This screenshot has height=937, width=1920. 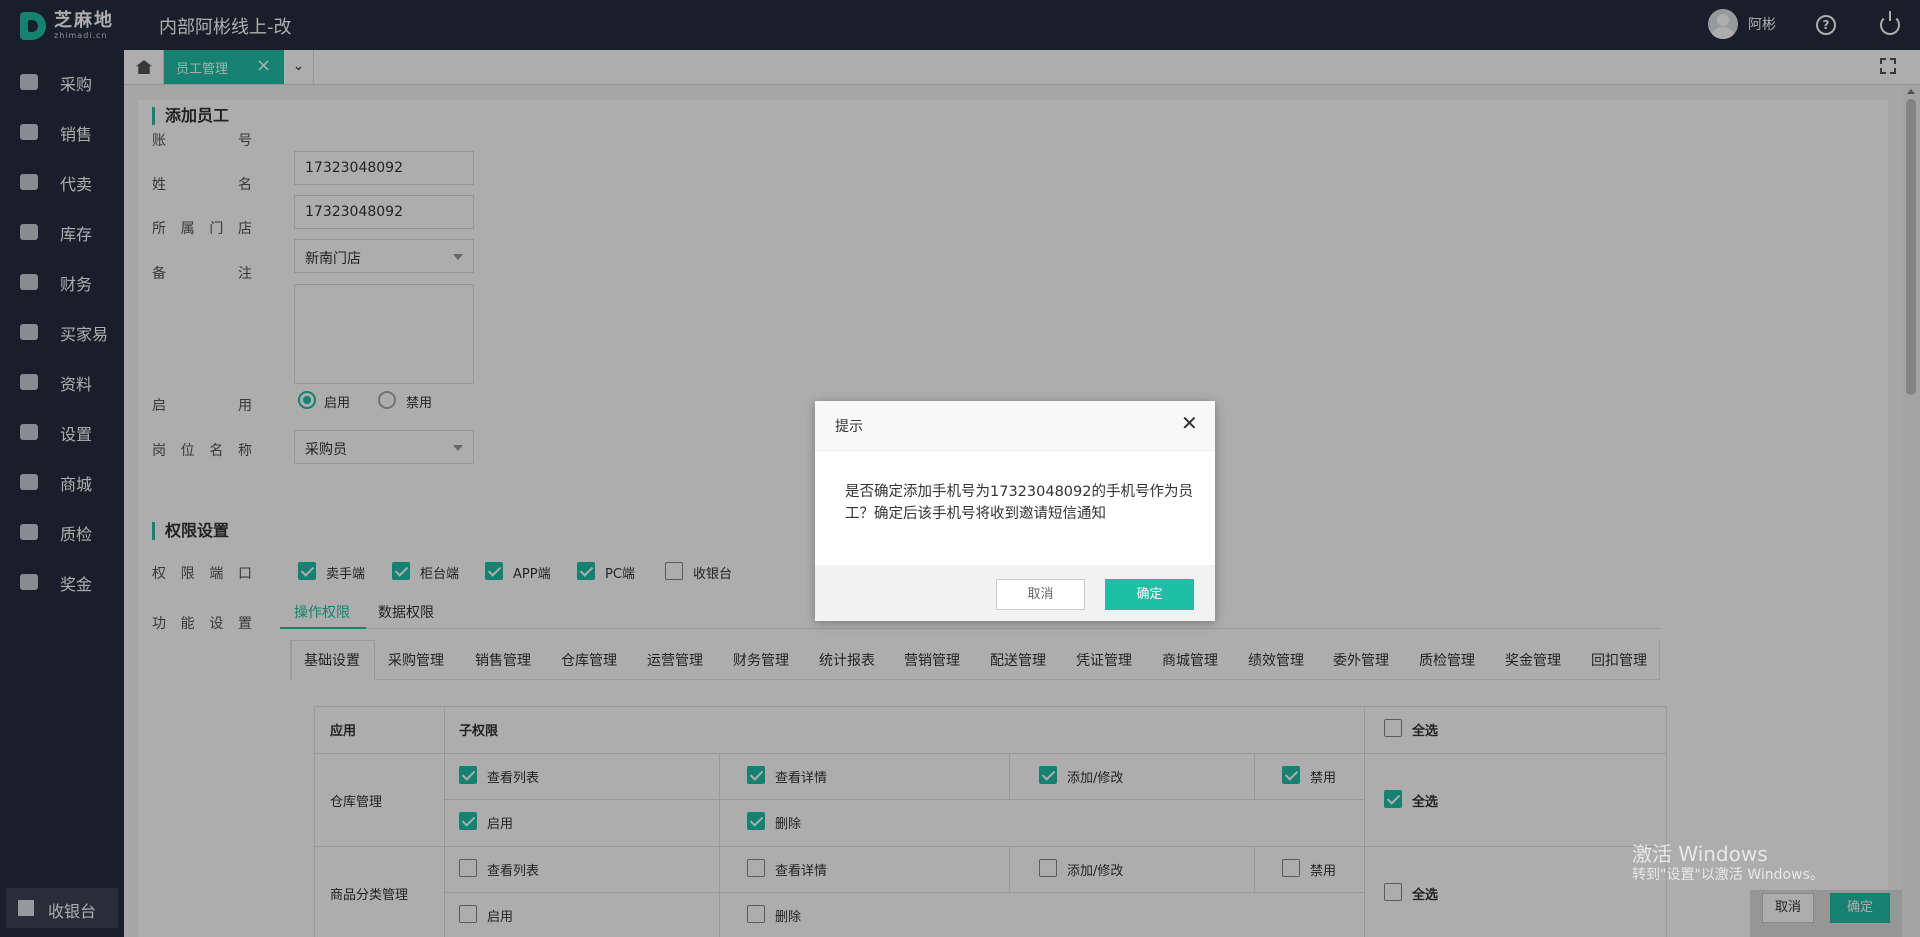 I want to click on dialog-footer: 取消 确定, so click(x=1015, y=593).